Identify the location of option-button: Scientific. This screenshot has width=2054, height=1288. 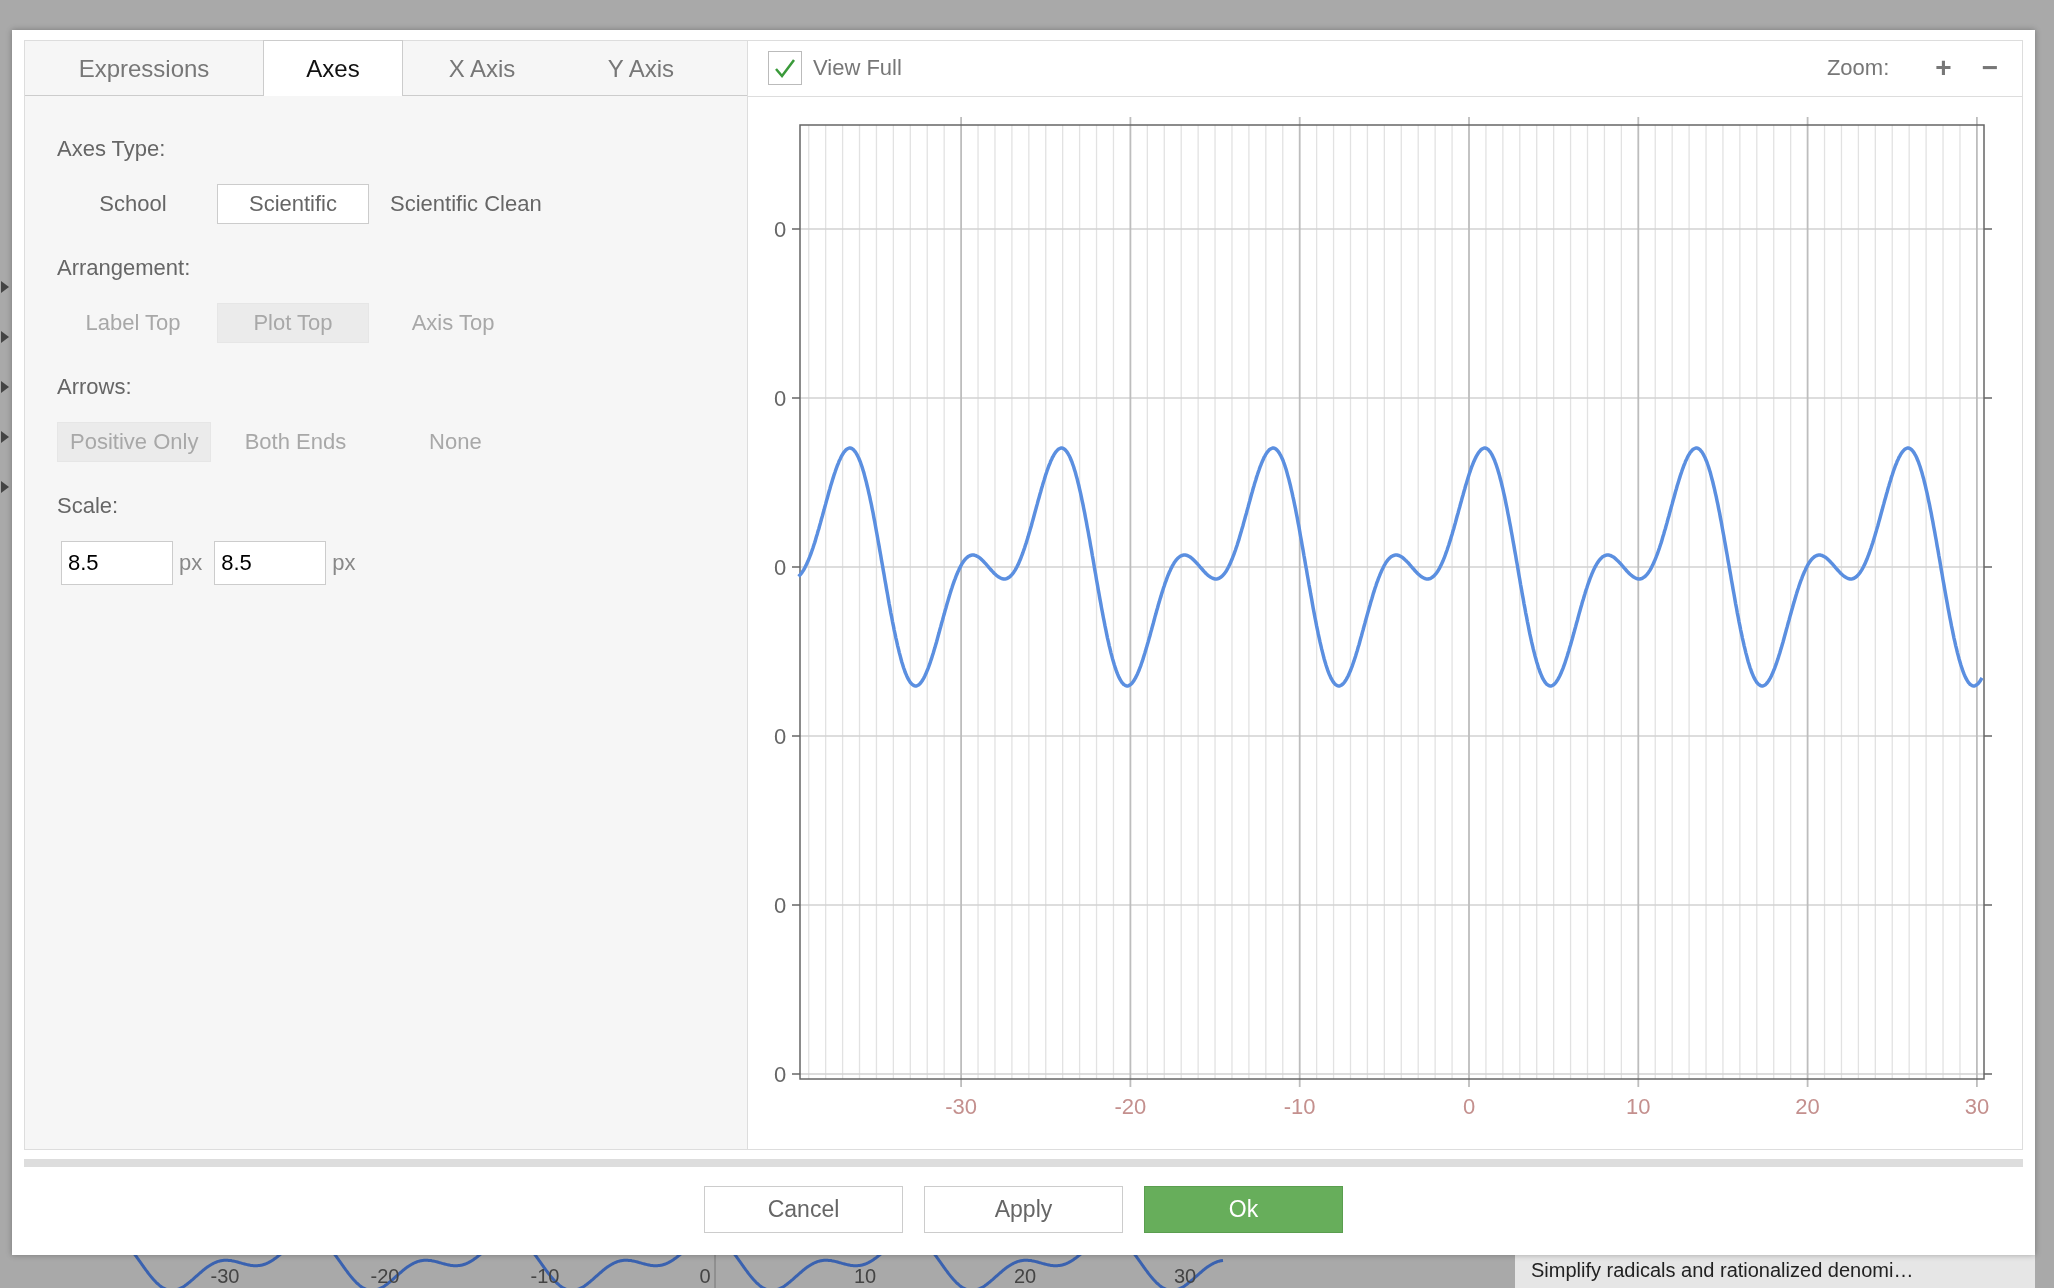
(293, 204).